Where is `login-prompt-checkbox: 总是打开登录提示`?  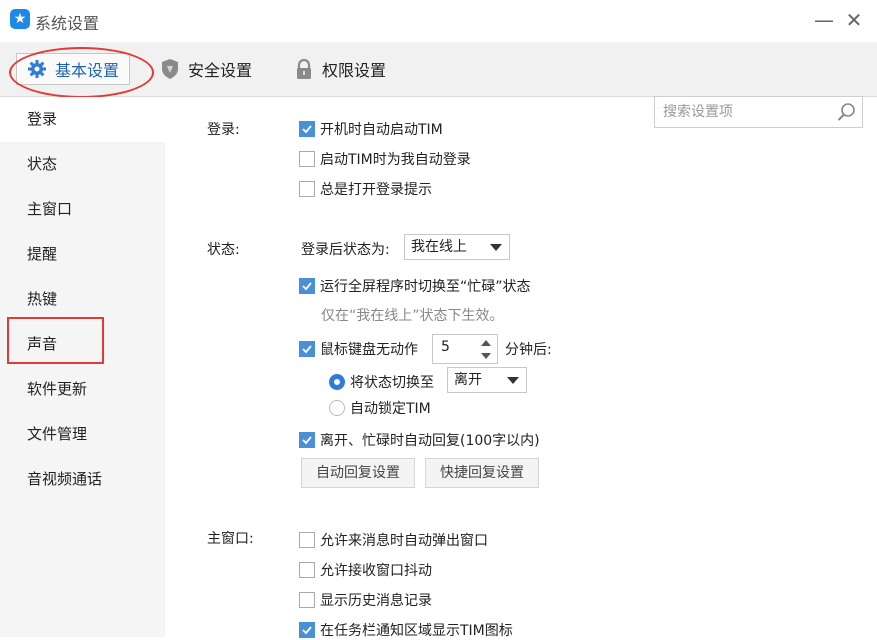 login-prompt-checkbox: 总是打开登录提示 is located at coordinates (365, 189).